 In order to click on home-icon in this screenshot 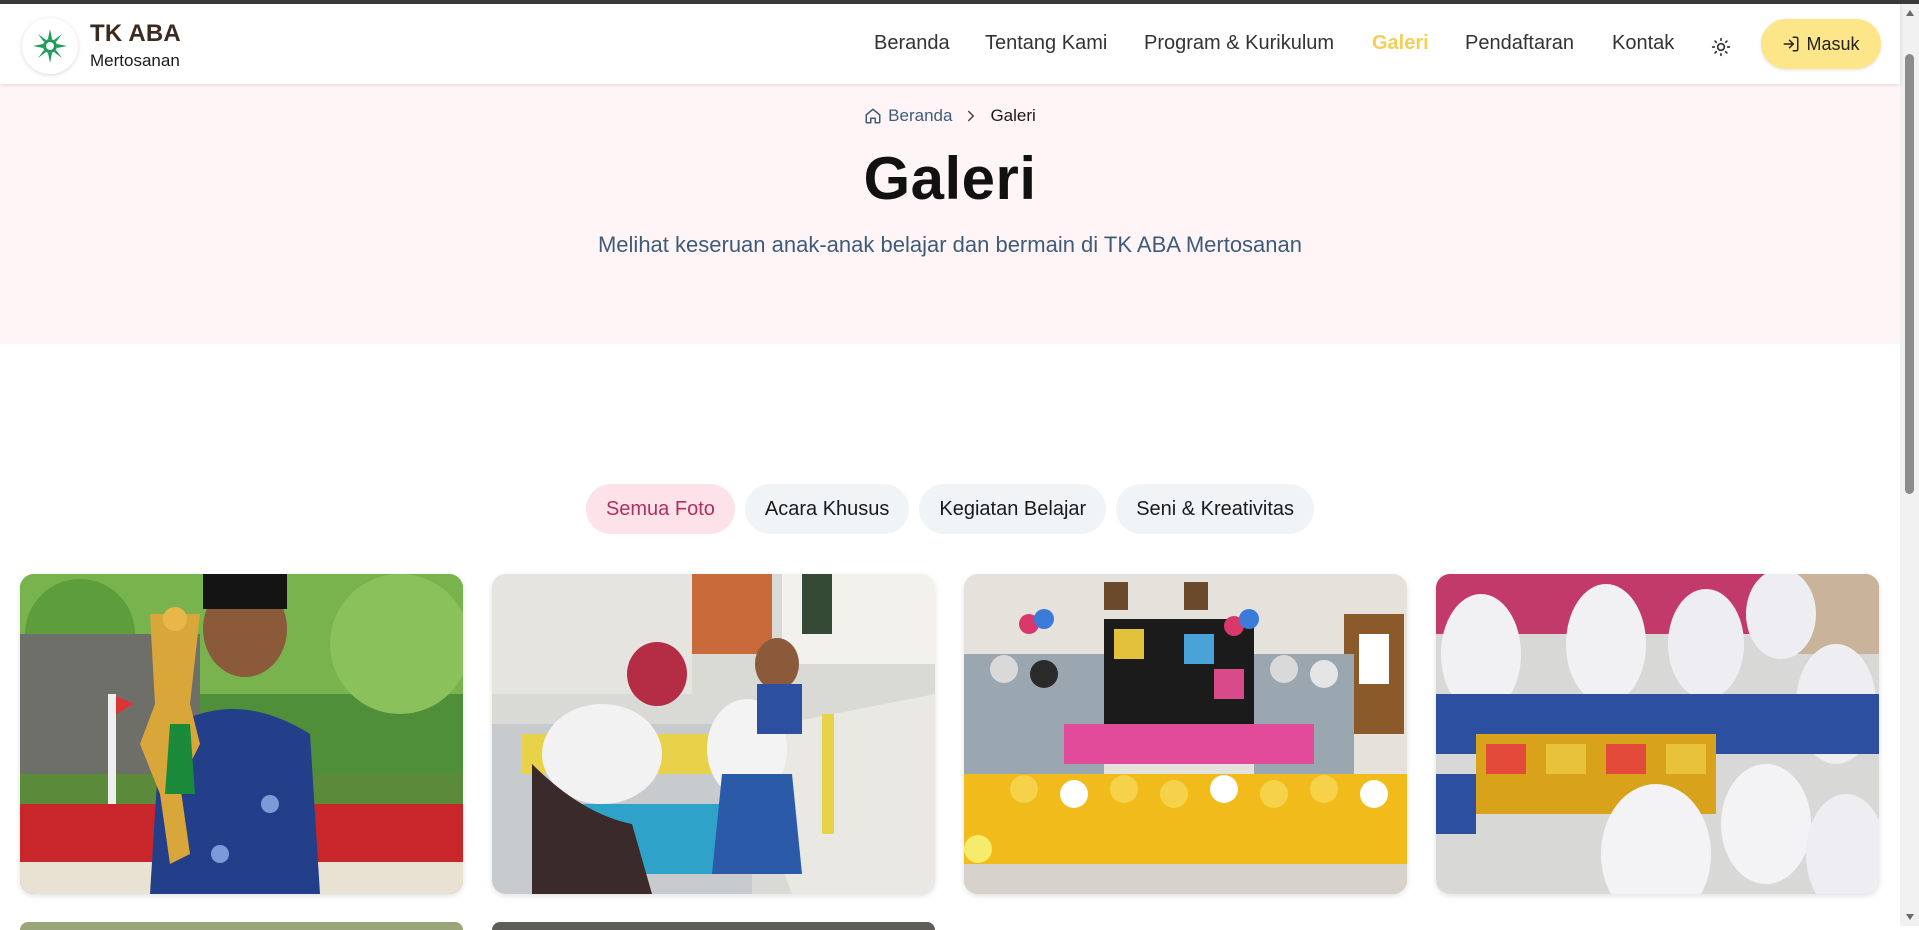, I will do `click(873, 116)`.